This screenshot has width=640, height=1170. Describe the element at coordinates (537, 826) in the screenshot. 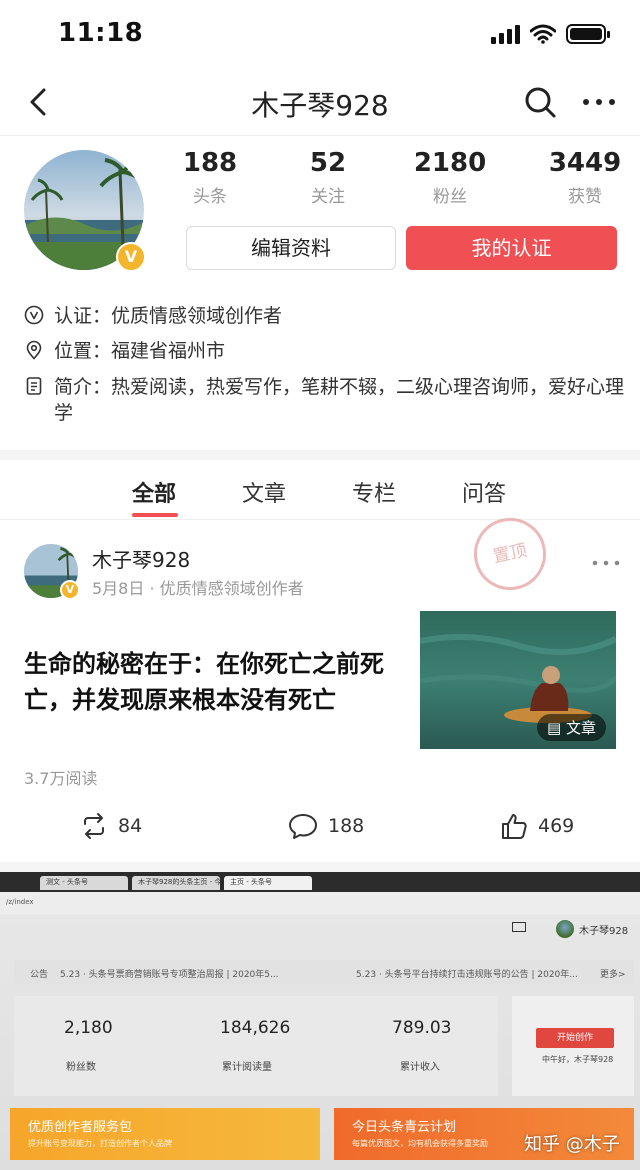

I see `like-button: 469` at that location.